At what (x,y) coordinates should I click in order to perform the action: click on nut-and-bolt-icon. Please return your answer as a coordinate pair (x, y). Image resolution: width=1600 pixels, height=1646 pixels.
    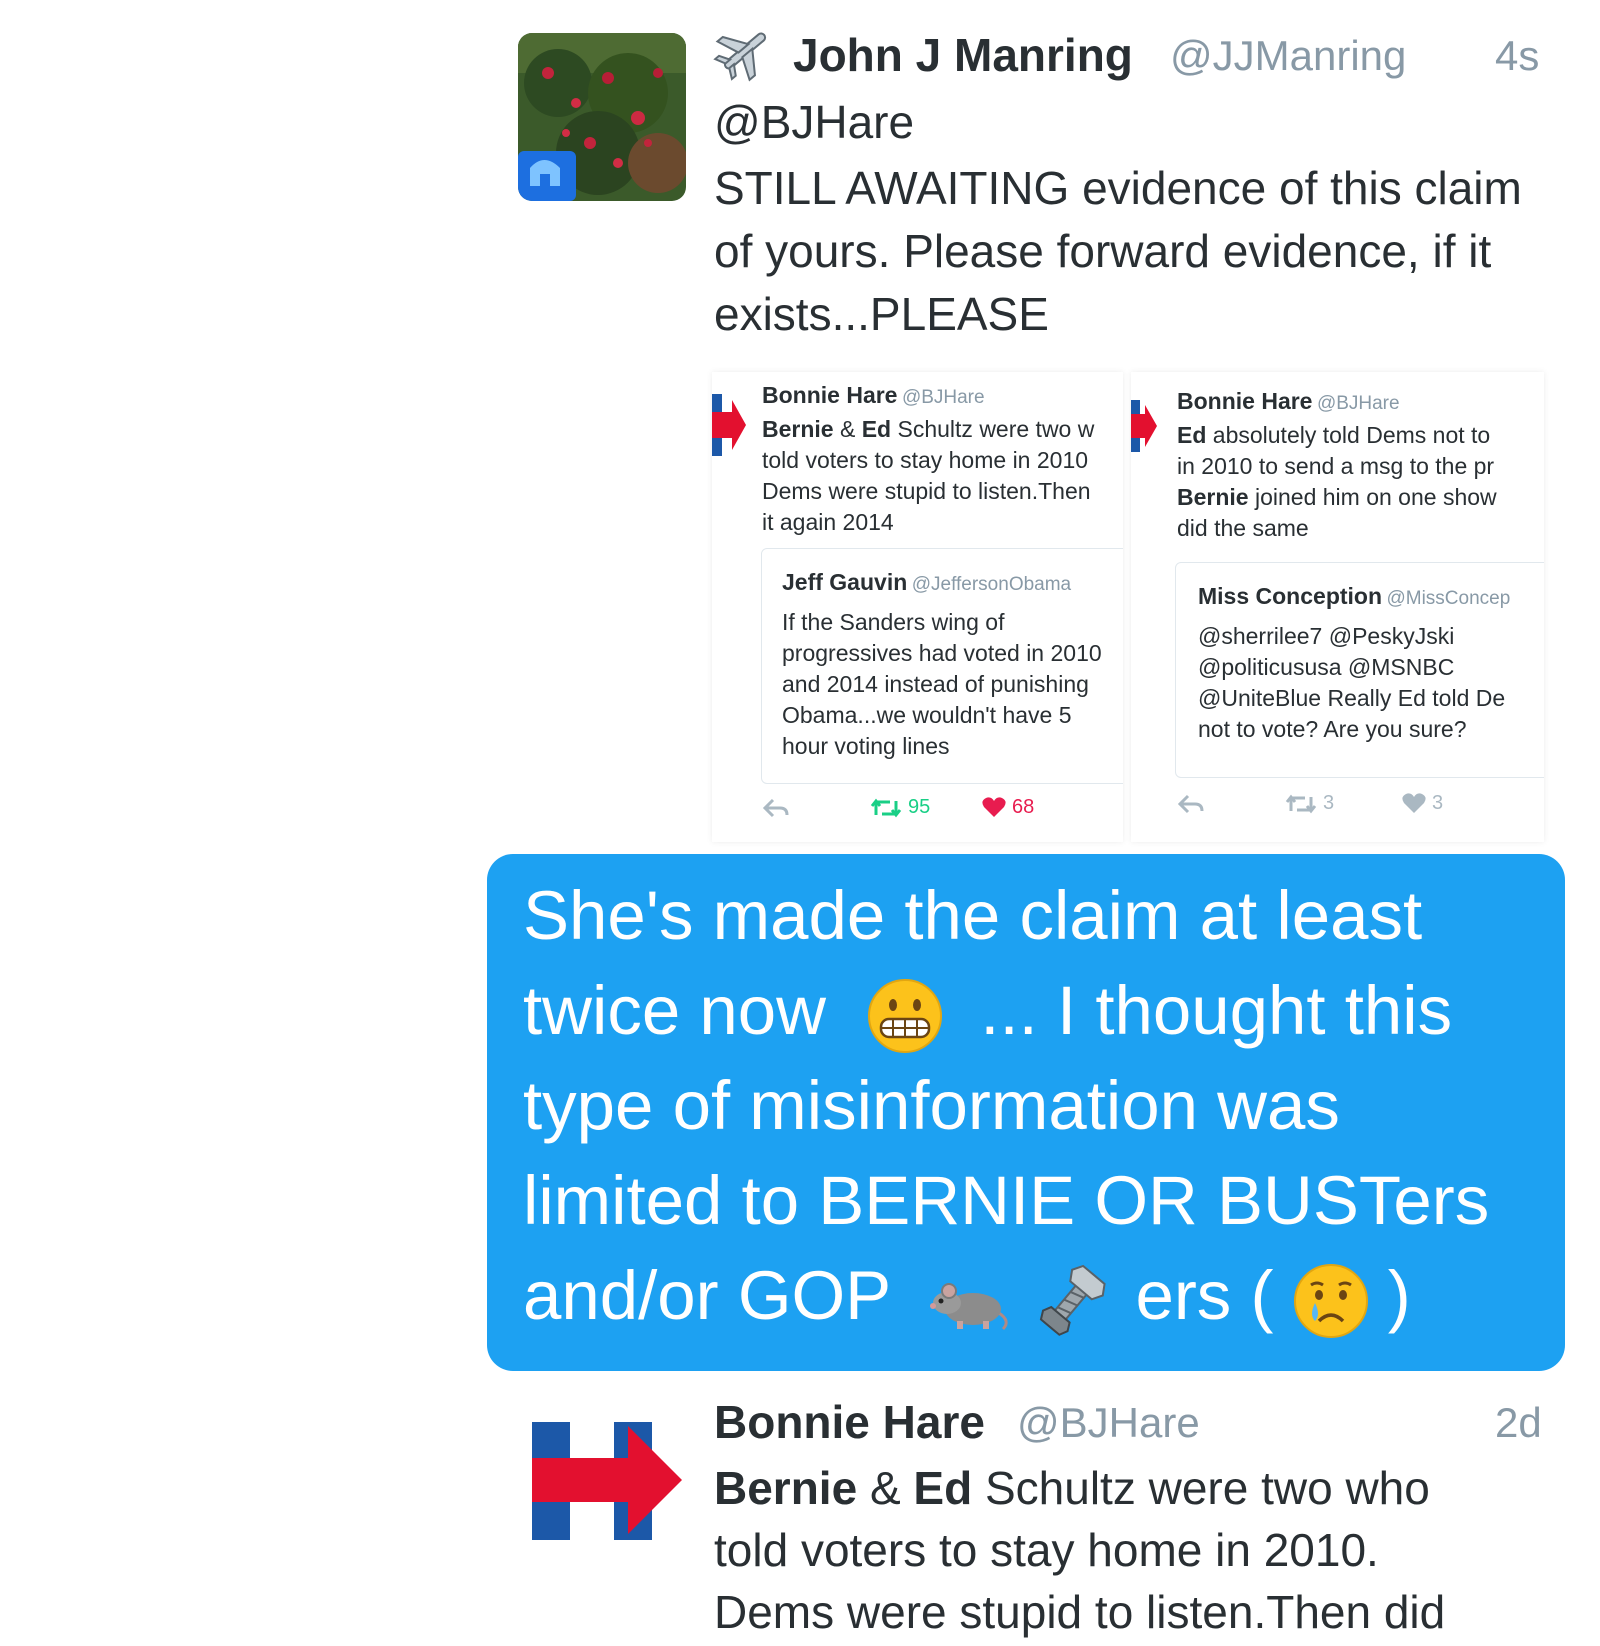
    Looking at the image, I should click on (1073, 1300).